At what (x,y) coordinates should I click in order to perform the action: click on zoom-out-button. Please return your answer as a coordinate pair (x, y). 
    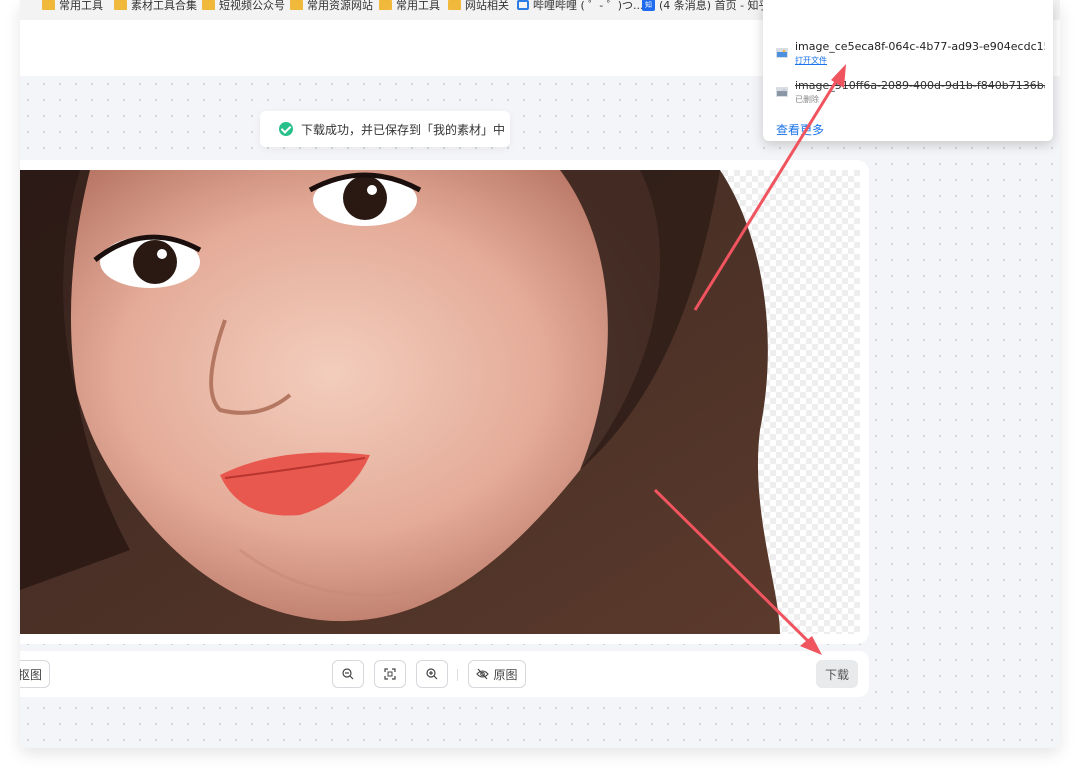
    Looking at the image, I should click on (348, 674).